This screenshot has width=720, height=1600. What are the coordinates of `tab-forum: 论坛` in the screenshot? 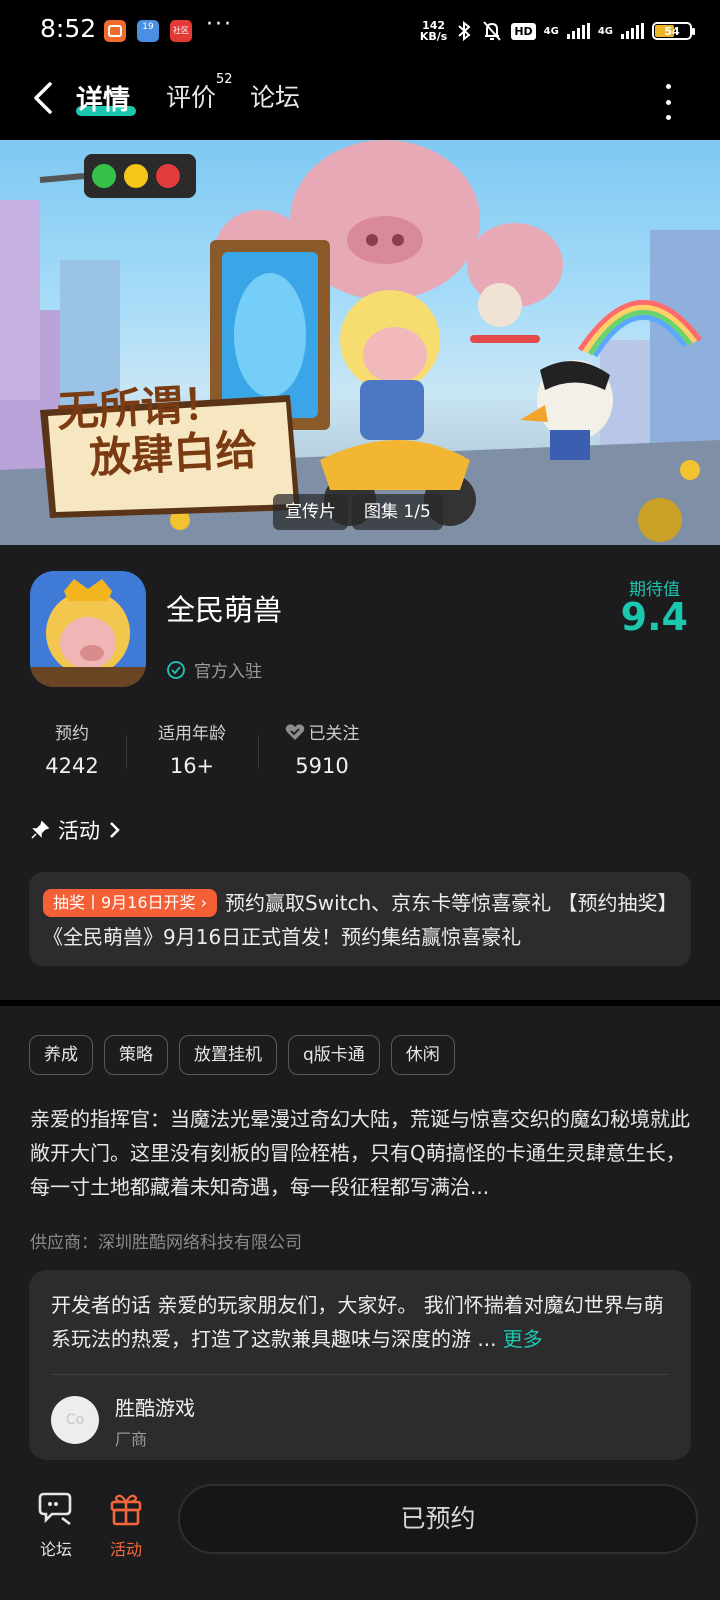 It's located at (275, 96).